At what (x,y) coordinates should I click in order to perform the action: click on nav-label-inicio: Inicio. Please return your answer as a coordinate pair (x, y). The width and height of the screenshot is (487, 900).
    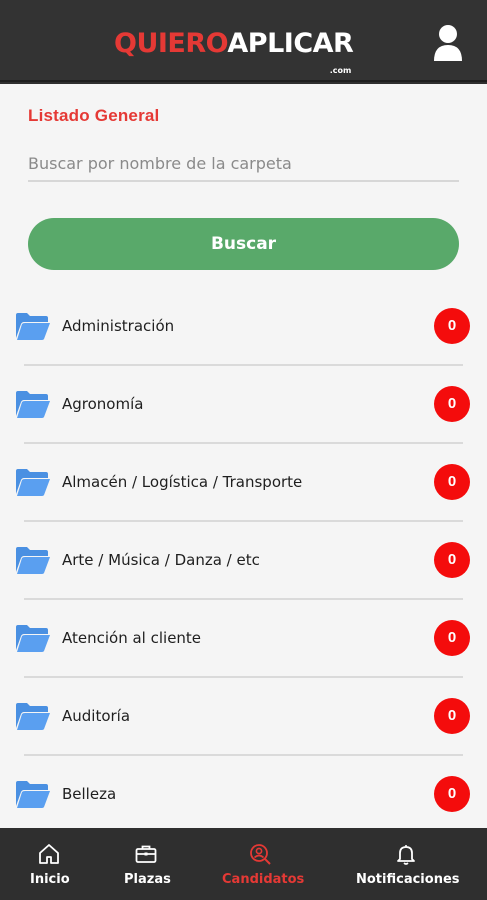
    Looking at the image, I should click on (50, 879).